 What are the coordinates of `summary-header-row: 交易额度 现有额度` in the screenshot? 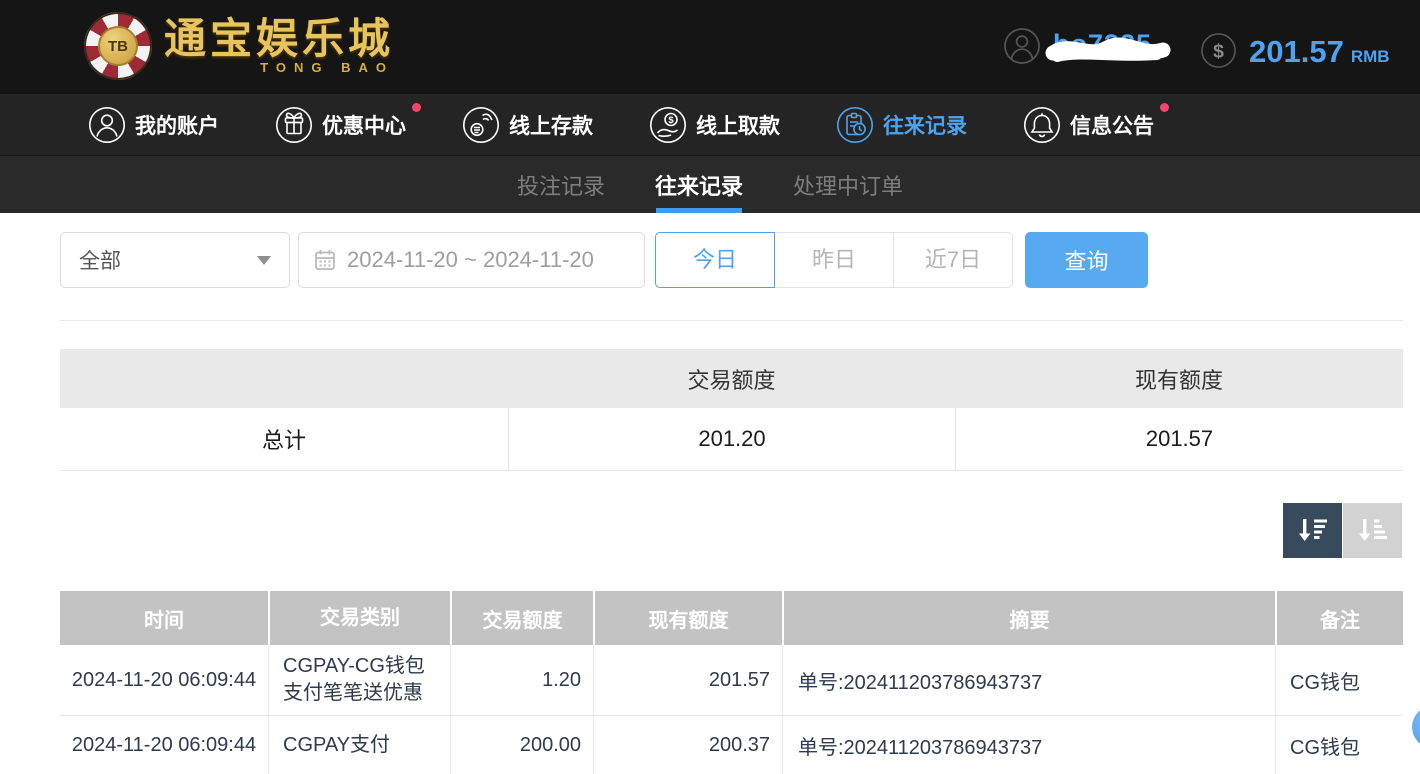 It's located at (731, 378).